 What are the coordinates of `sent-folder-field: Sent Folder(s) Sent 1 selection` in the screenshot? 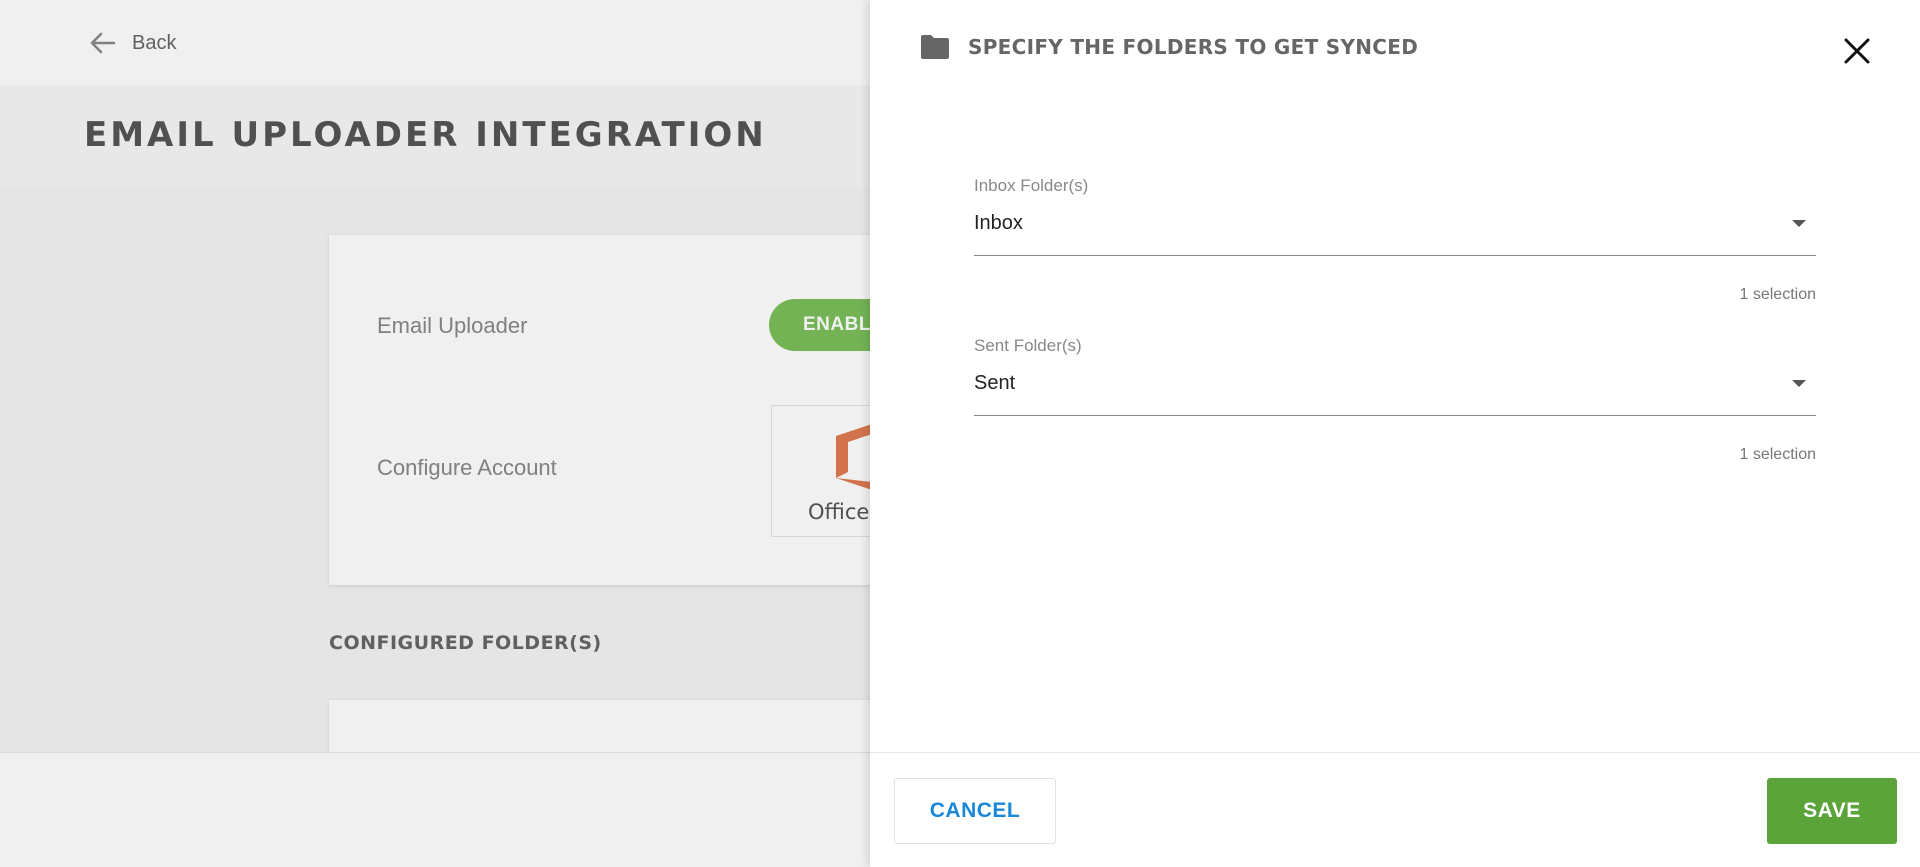 It's located at (1395, 399).